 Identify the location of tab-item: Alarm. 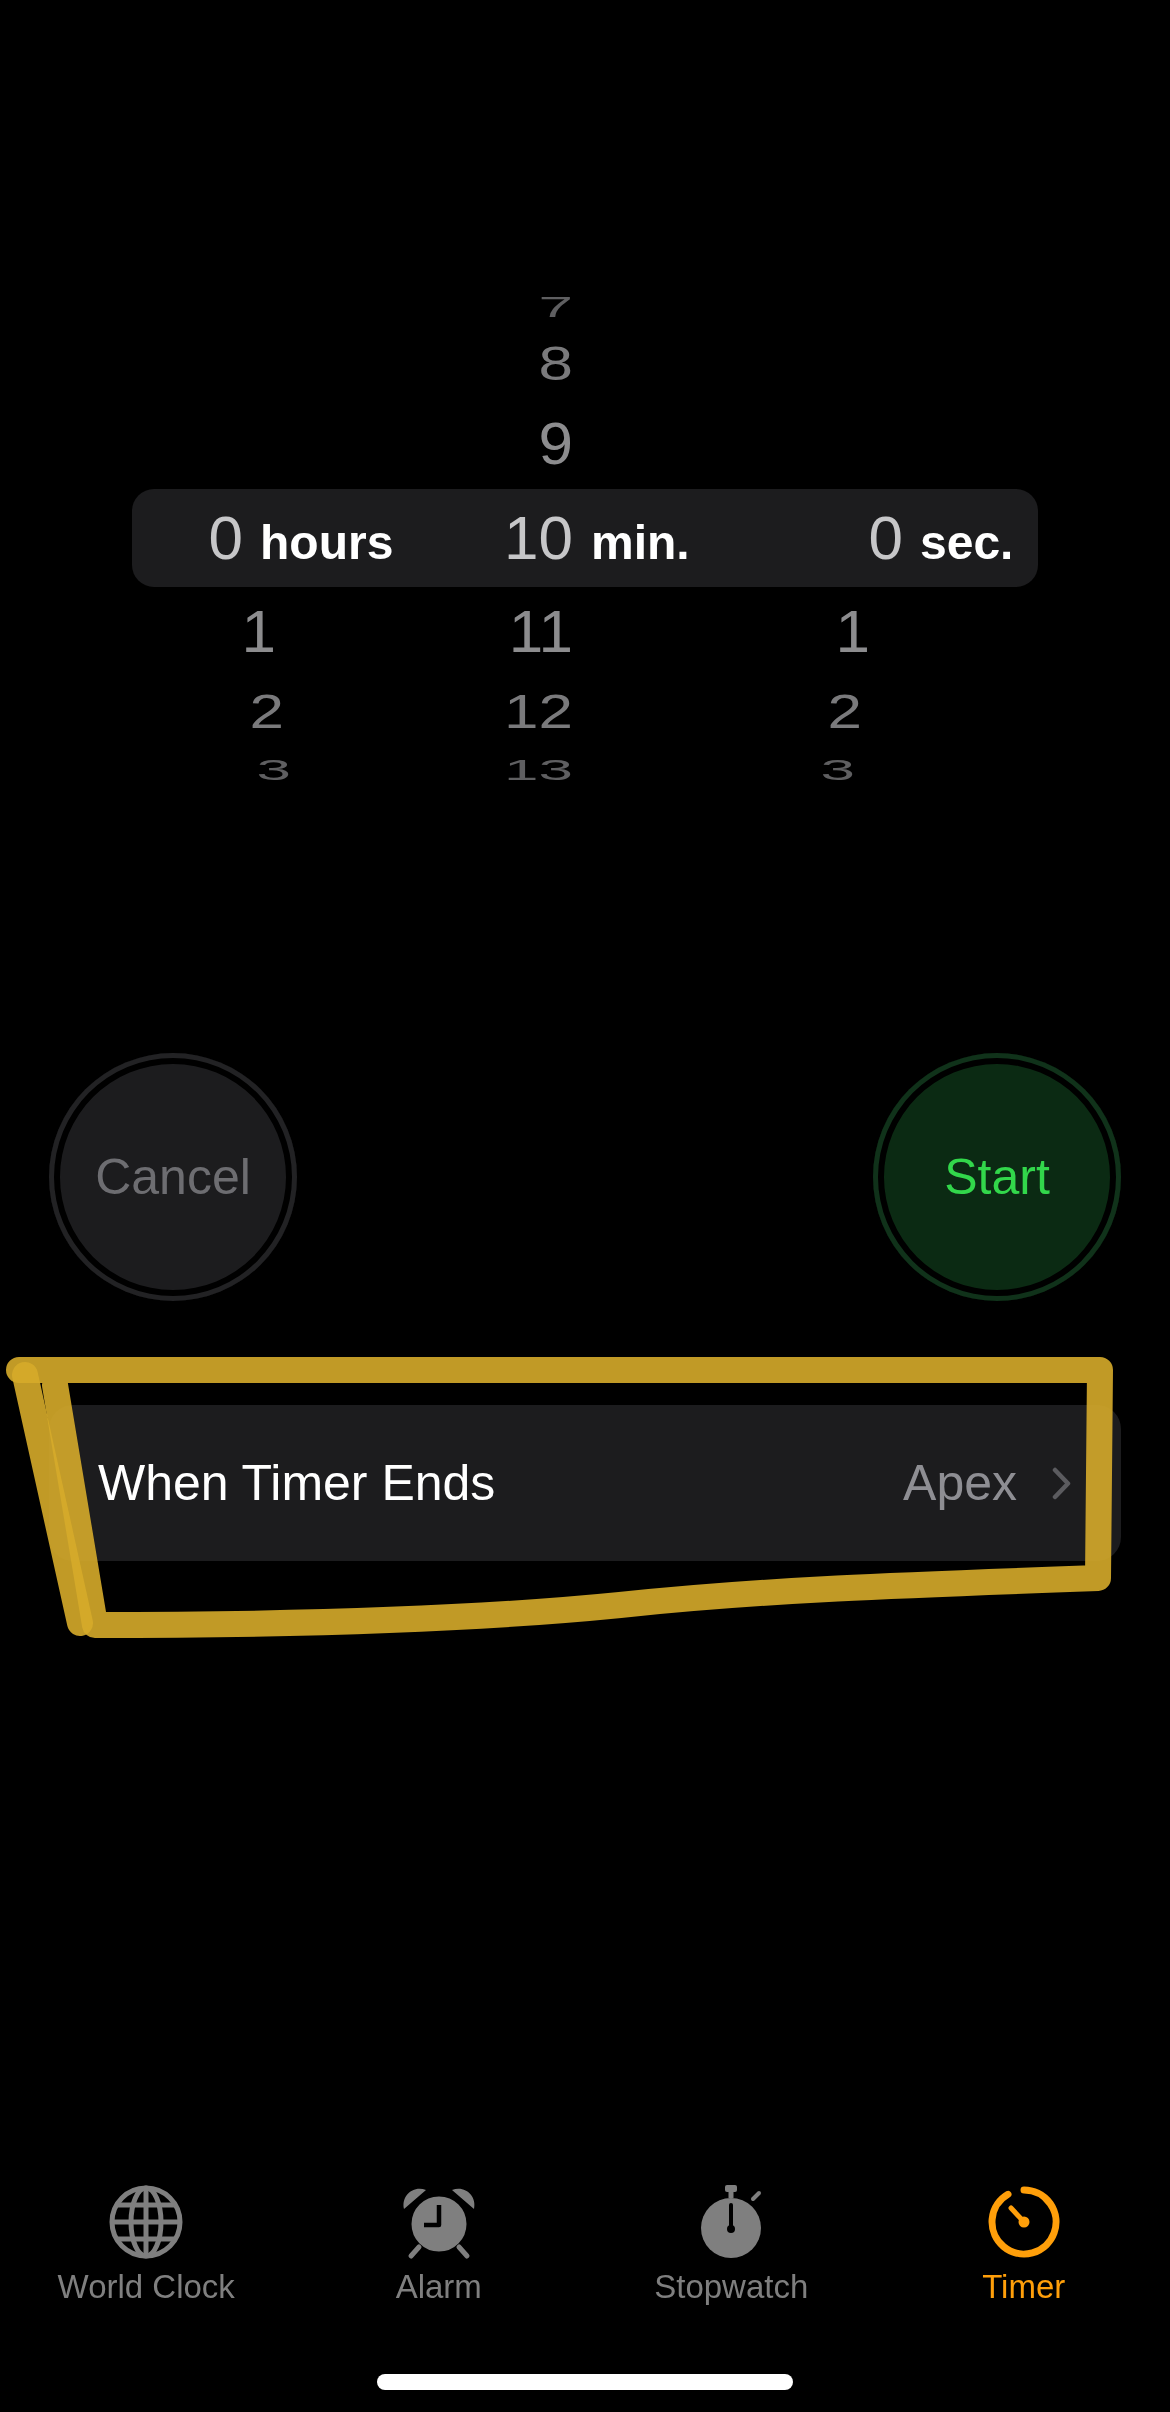
(438, 2244).